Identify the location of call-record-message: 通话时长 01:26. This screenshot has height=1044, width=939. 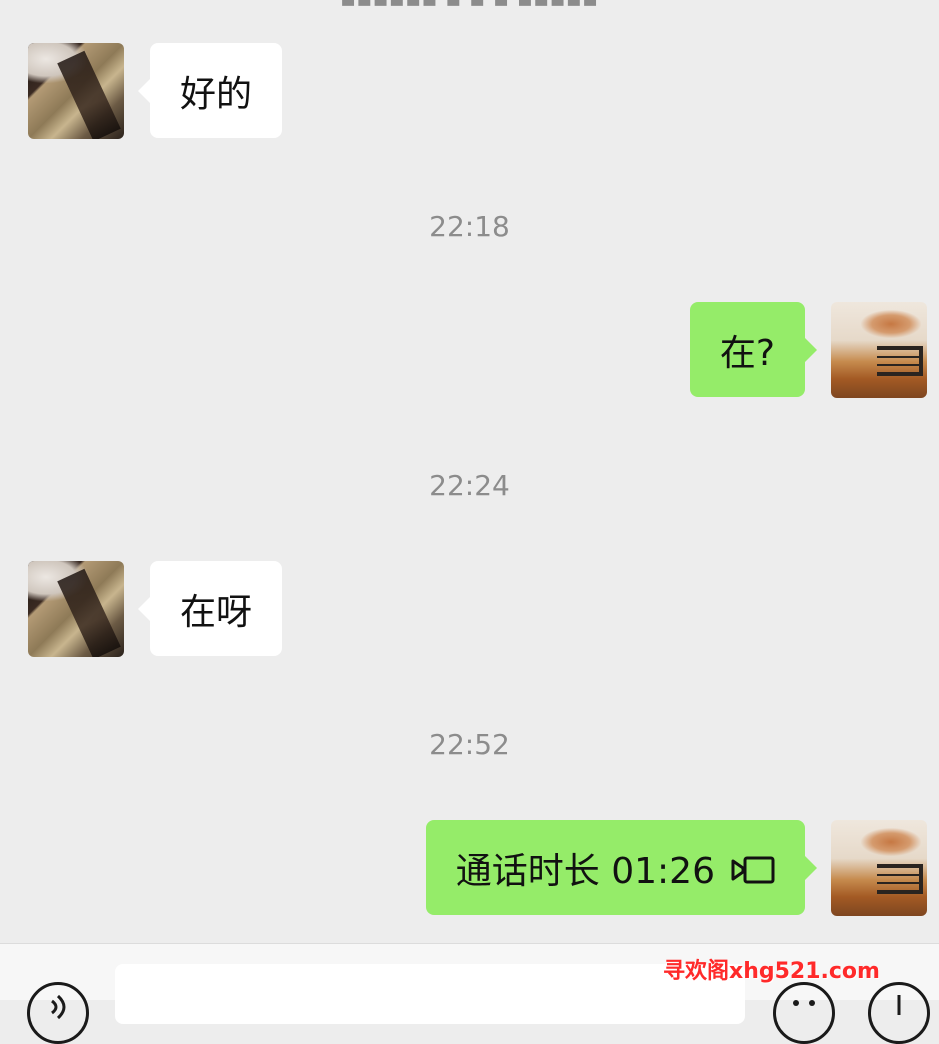
(621, 867).